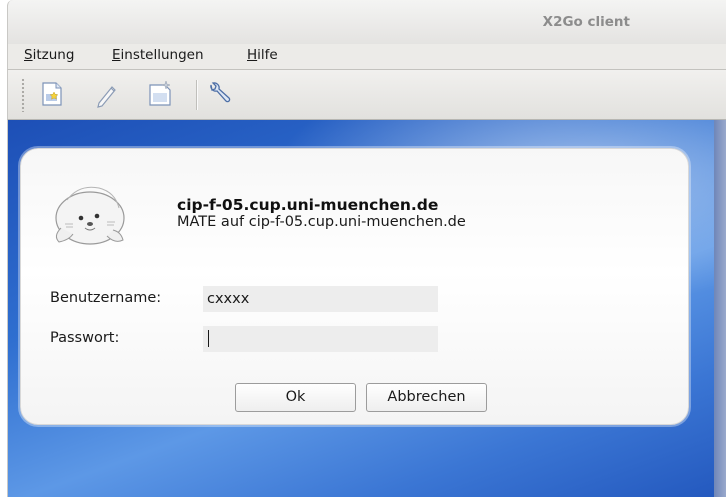 This screenshot has height=497, width=726. What do you see at coordinates (106, 94) in the screenshot?
I see `edit-session-icon` at bounding box center [106, 94].